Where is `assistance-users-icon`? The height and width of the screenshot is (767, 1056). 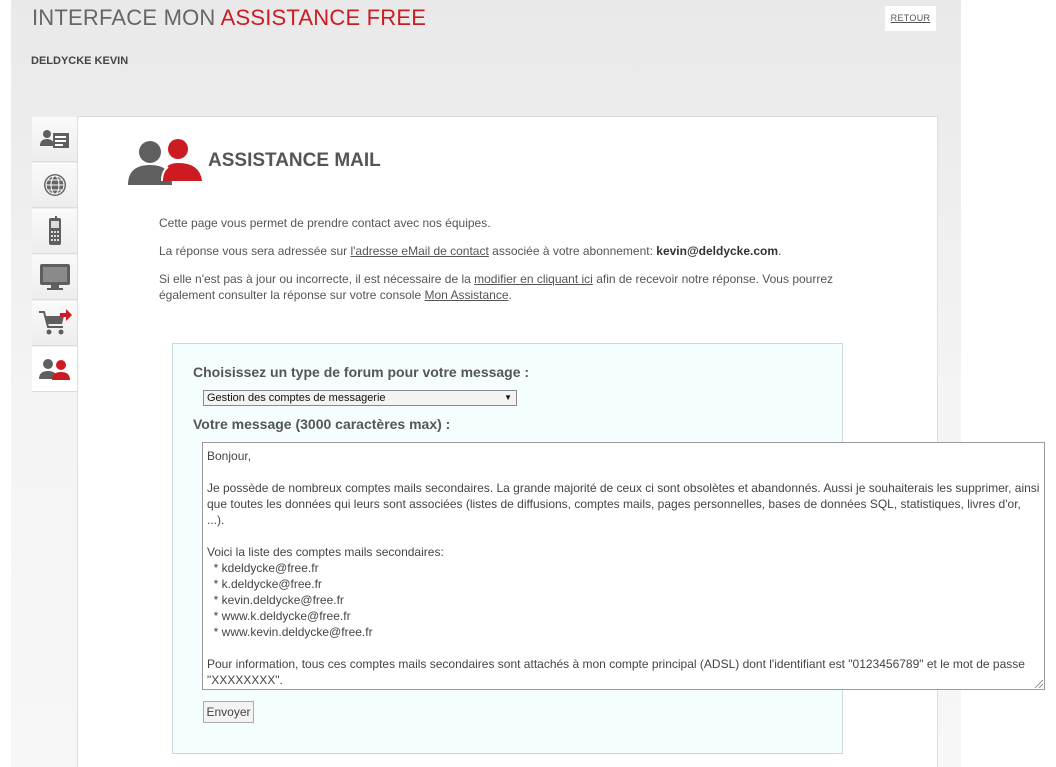
assistance-users-icon is located at coordinates (54, 369).